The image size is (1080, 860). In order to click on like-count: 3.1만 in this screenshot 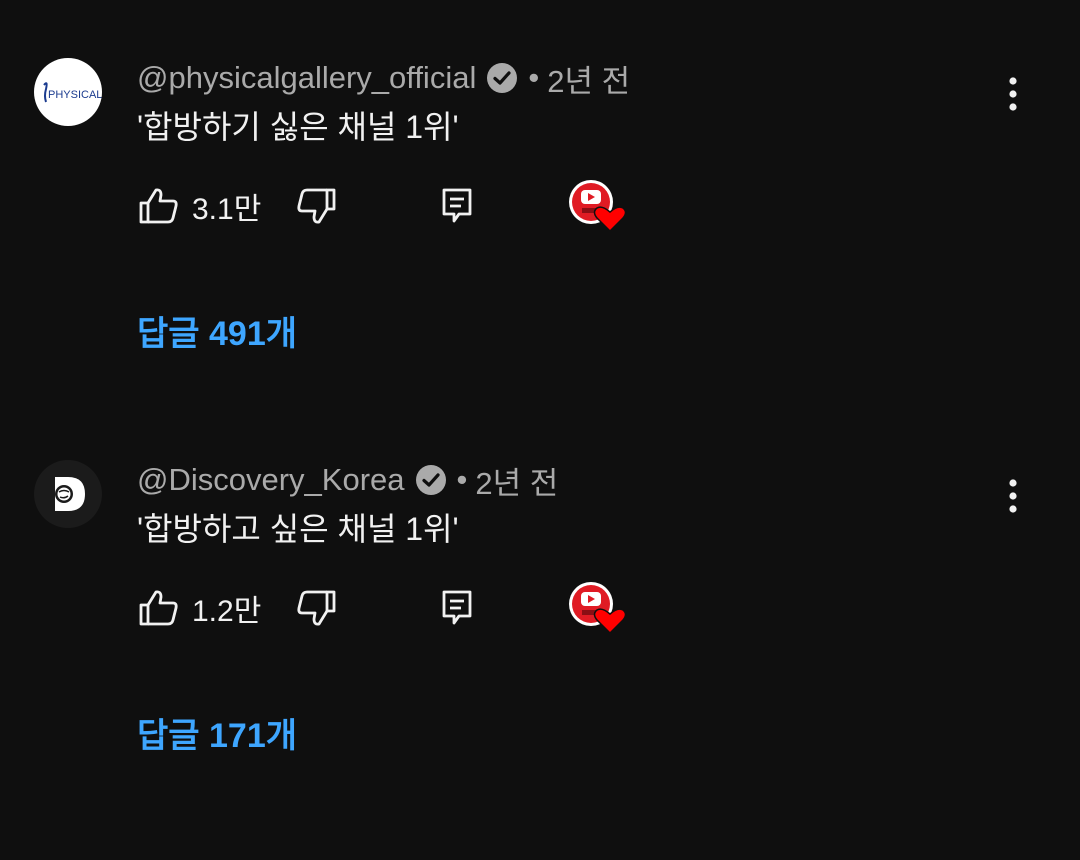, I will do `click(227, 209)`.